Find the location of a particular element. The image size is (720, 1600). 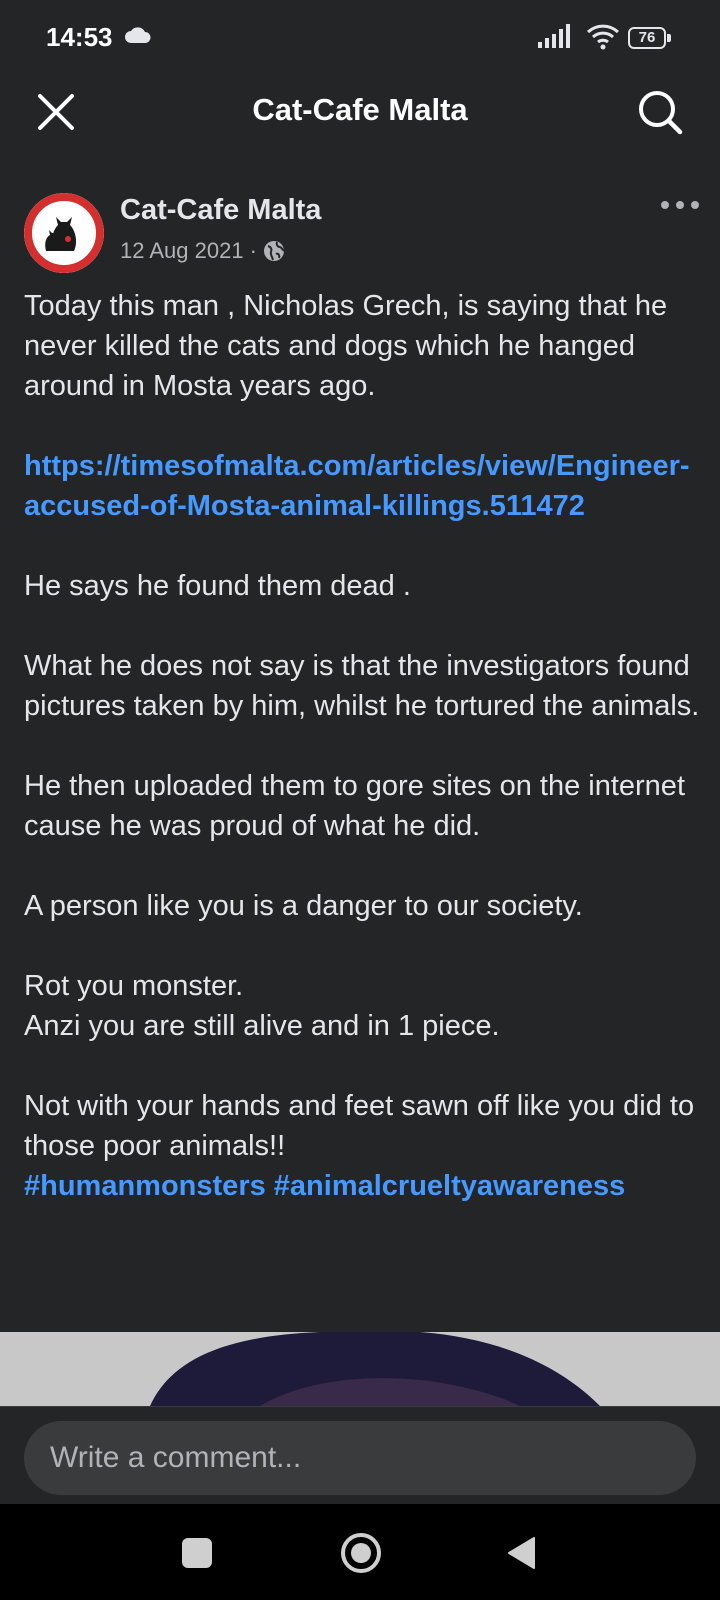

page-title: Cat-Cafe Malta is located at coordinates (360, 109).